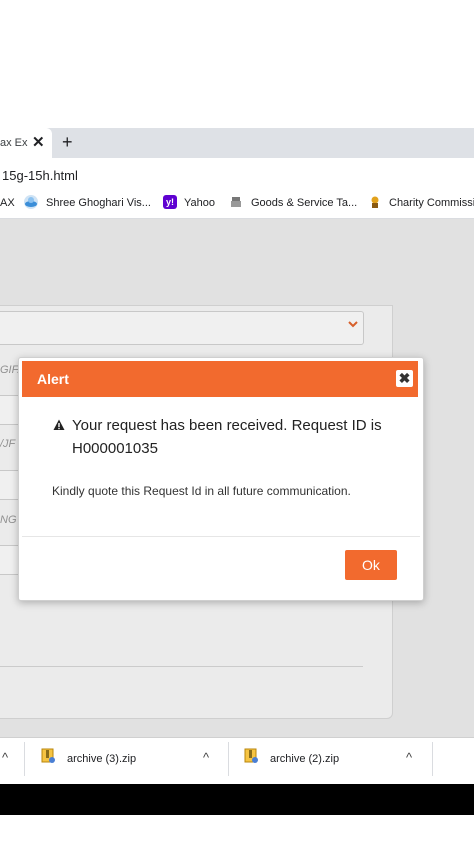  Describe the element at coordinates (199, 203) in the screenshot. I see `bookmark-yahoo: Yahoo` at that location.